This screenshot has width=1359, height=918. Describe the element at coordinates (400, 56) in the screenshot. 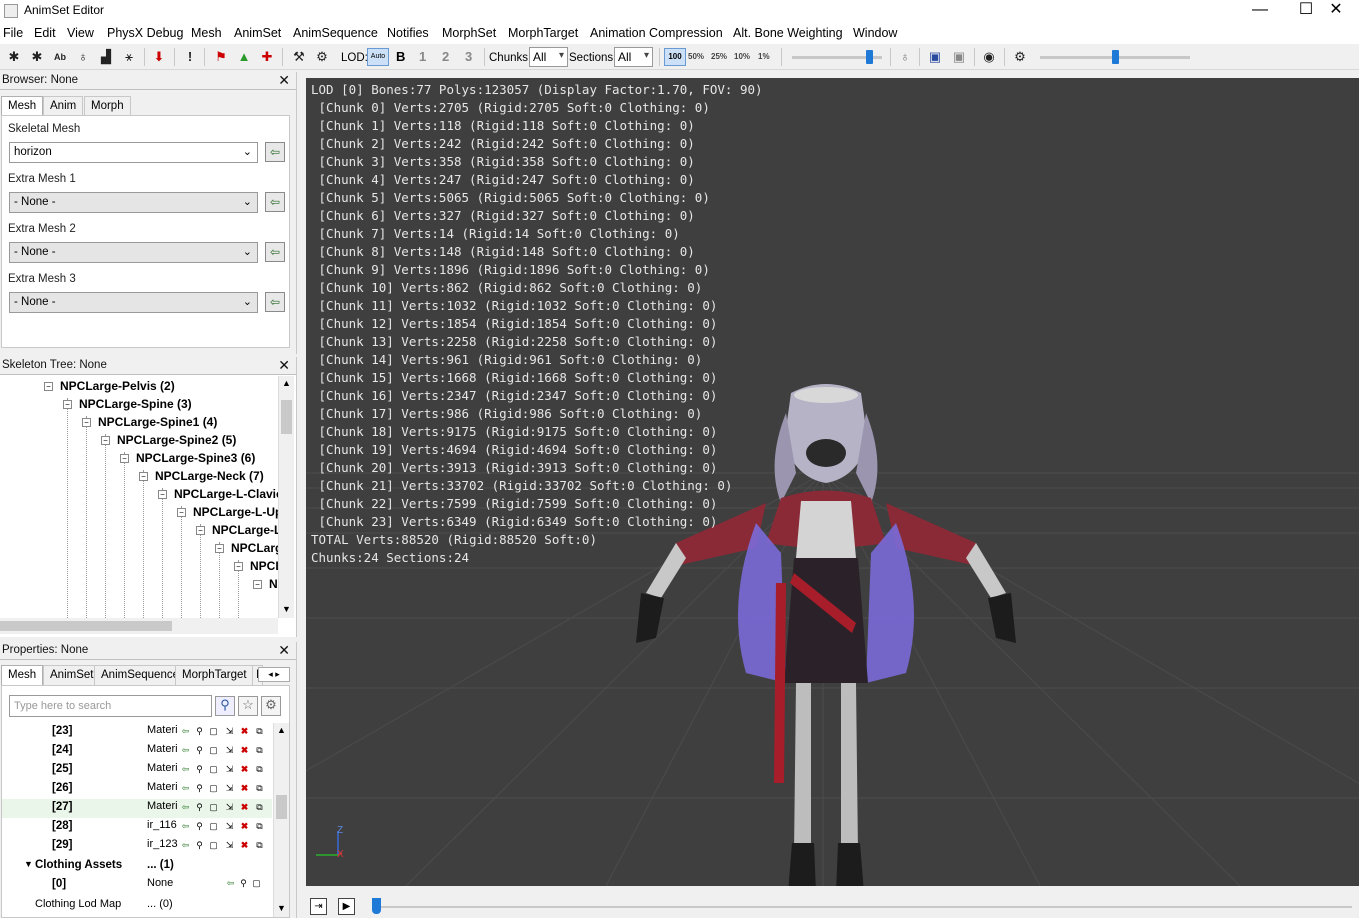

I see `lod-base-button: B` at that location.